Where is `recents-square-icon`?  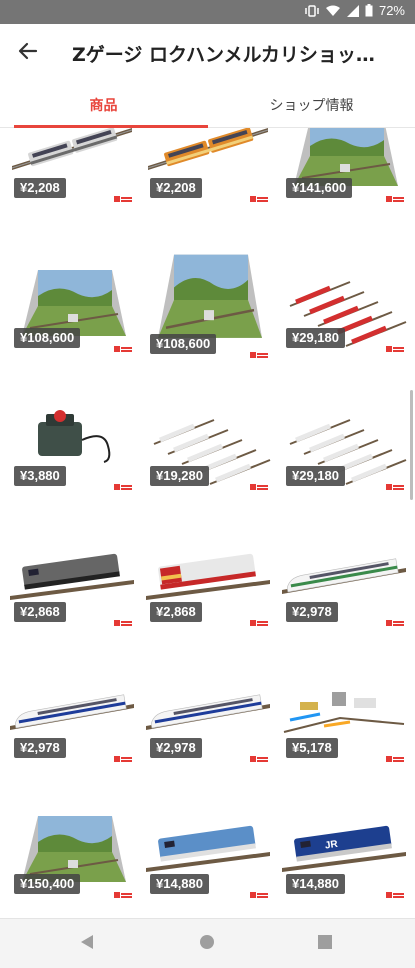
recents-square-icon is located at coordinates (325, 944).